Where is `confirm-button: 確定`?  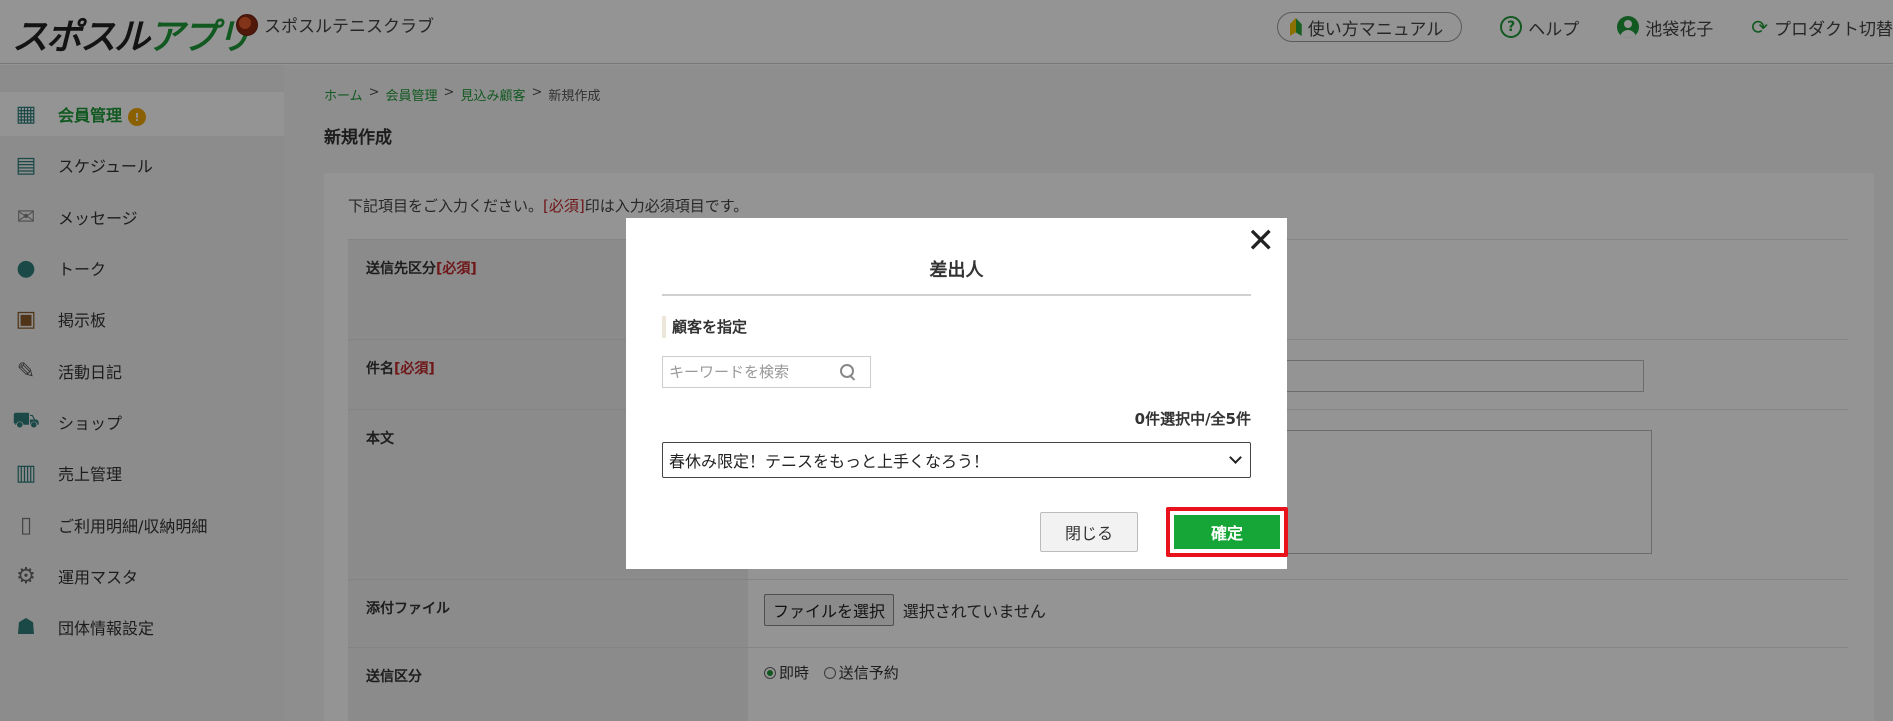 confirm-button: 確定 is located at coordinates (1227, 532).